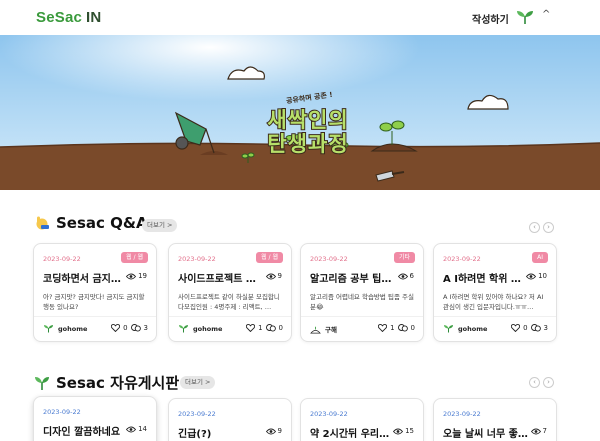 This screenshot has height=441, width=600. What do you see at coordinates (405, 276) in the screenshot?
I see `view-count: 6` at bounding box center [405, 276].